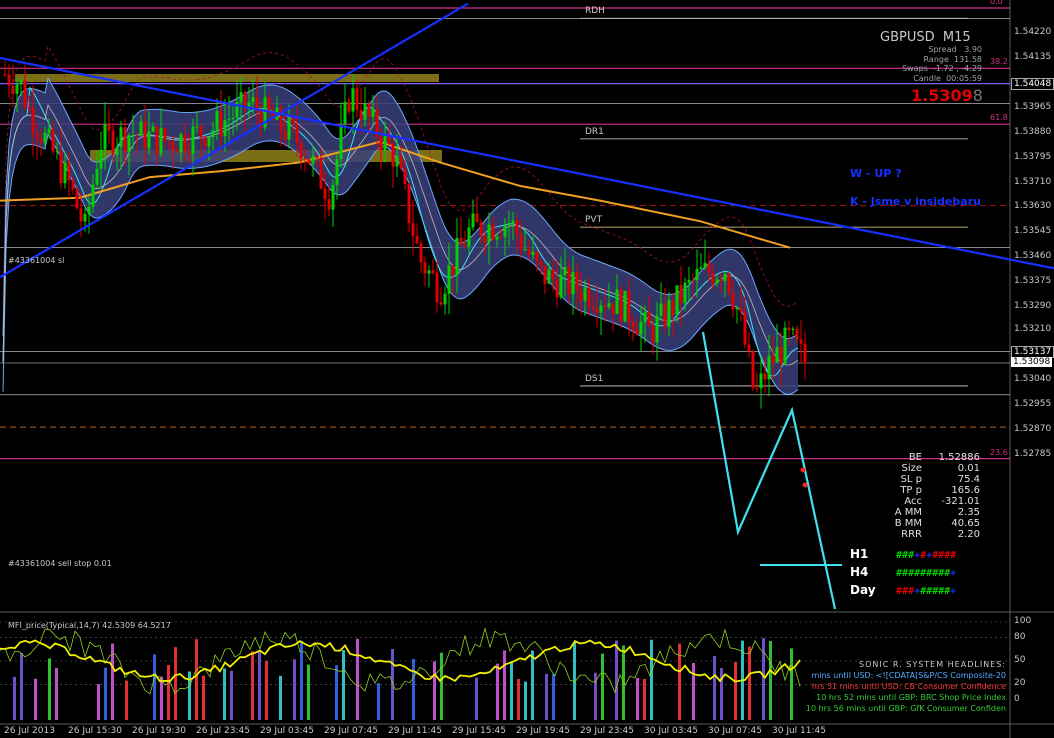 Image resolution: width=1054 pixels, height=738 pixels. I want to click on stat-row: BE 1.52886, so click(930, 457).